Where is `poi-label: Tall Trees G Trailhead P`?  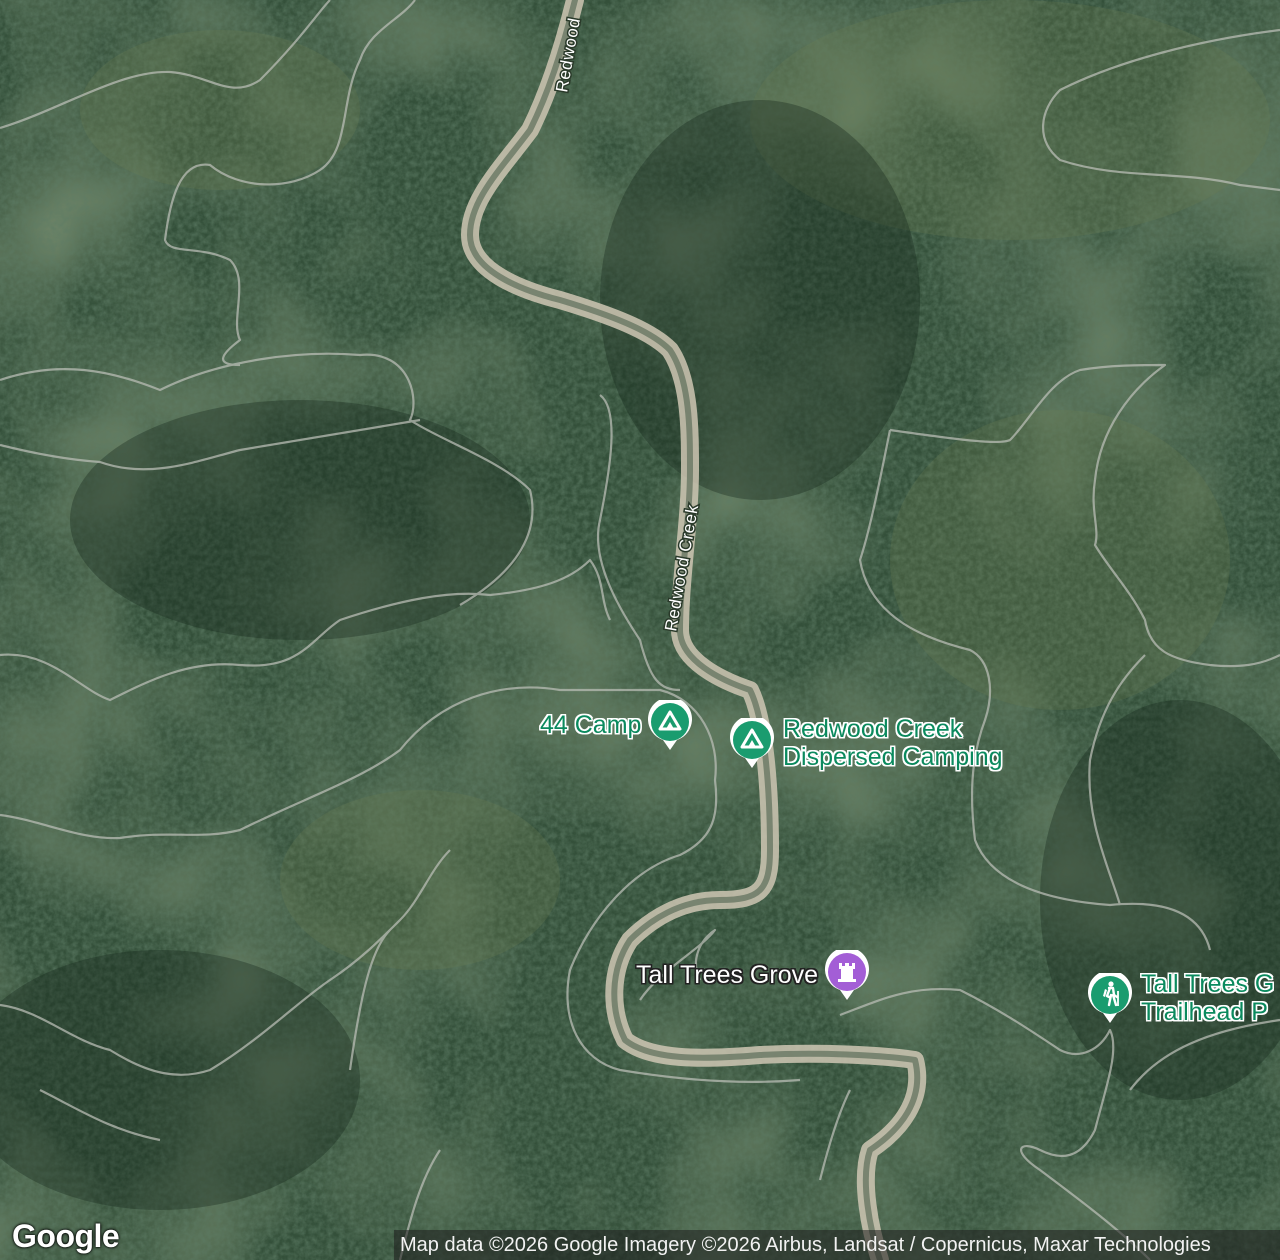 poi-label: Tall Trees G Trailhead P is located at coordinates (1207, 998).